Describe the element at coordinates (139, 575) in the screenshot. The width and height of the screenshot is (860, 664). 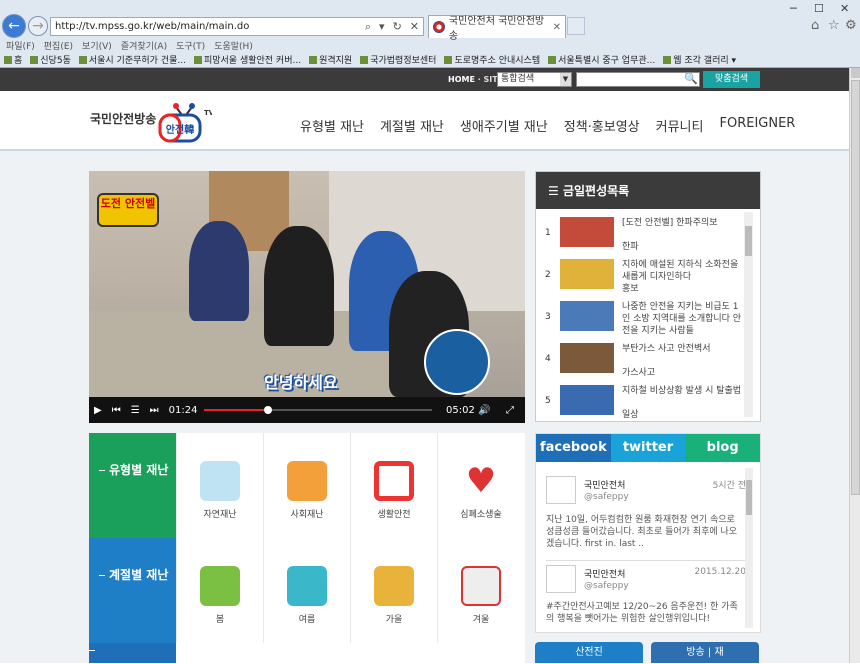
I see `category-label-text: 계절별 재난` at that location.